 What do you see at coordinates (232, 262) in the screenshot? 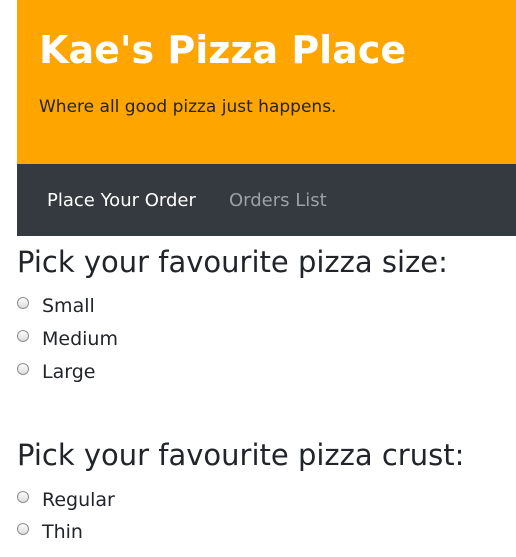
I see `size-heading: Pick your favourite pizza size:` at bounding box center [232, 262].